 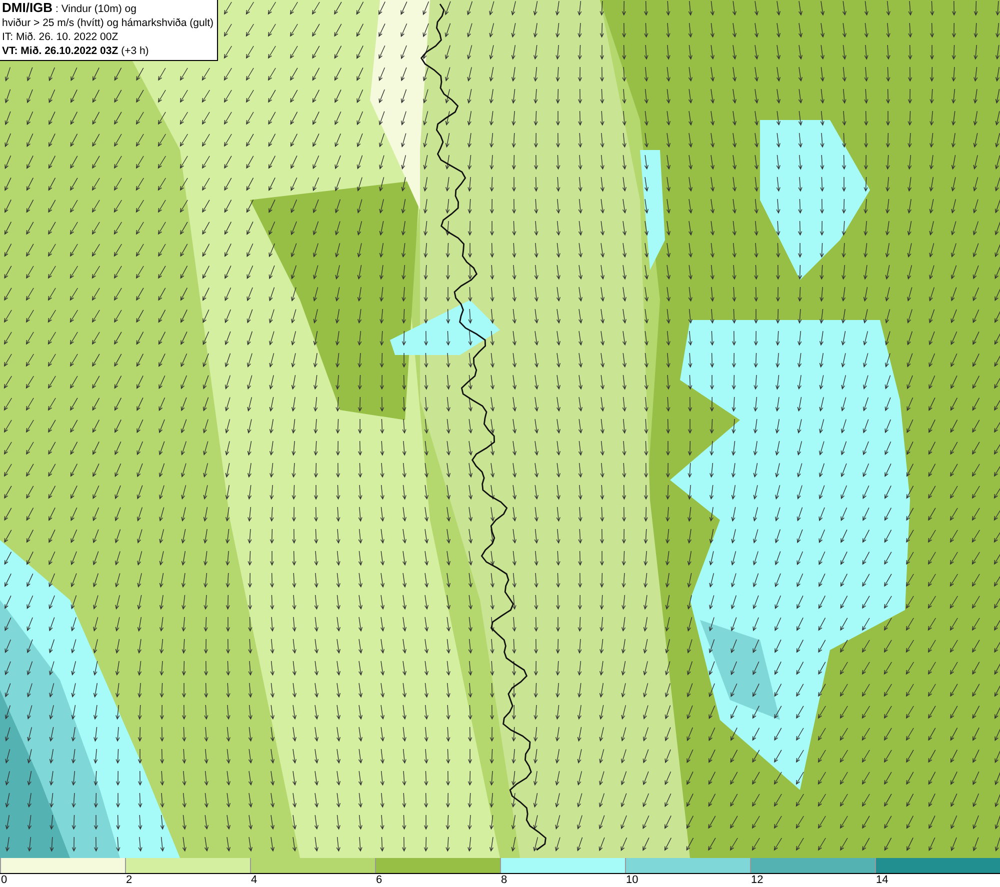 I want to click on map-title: DMI/IGB : Vindur (10m) og, so click(x=70, y=8).